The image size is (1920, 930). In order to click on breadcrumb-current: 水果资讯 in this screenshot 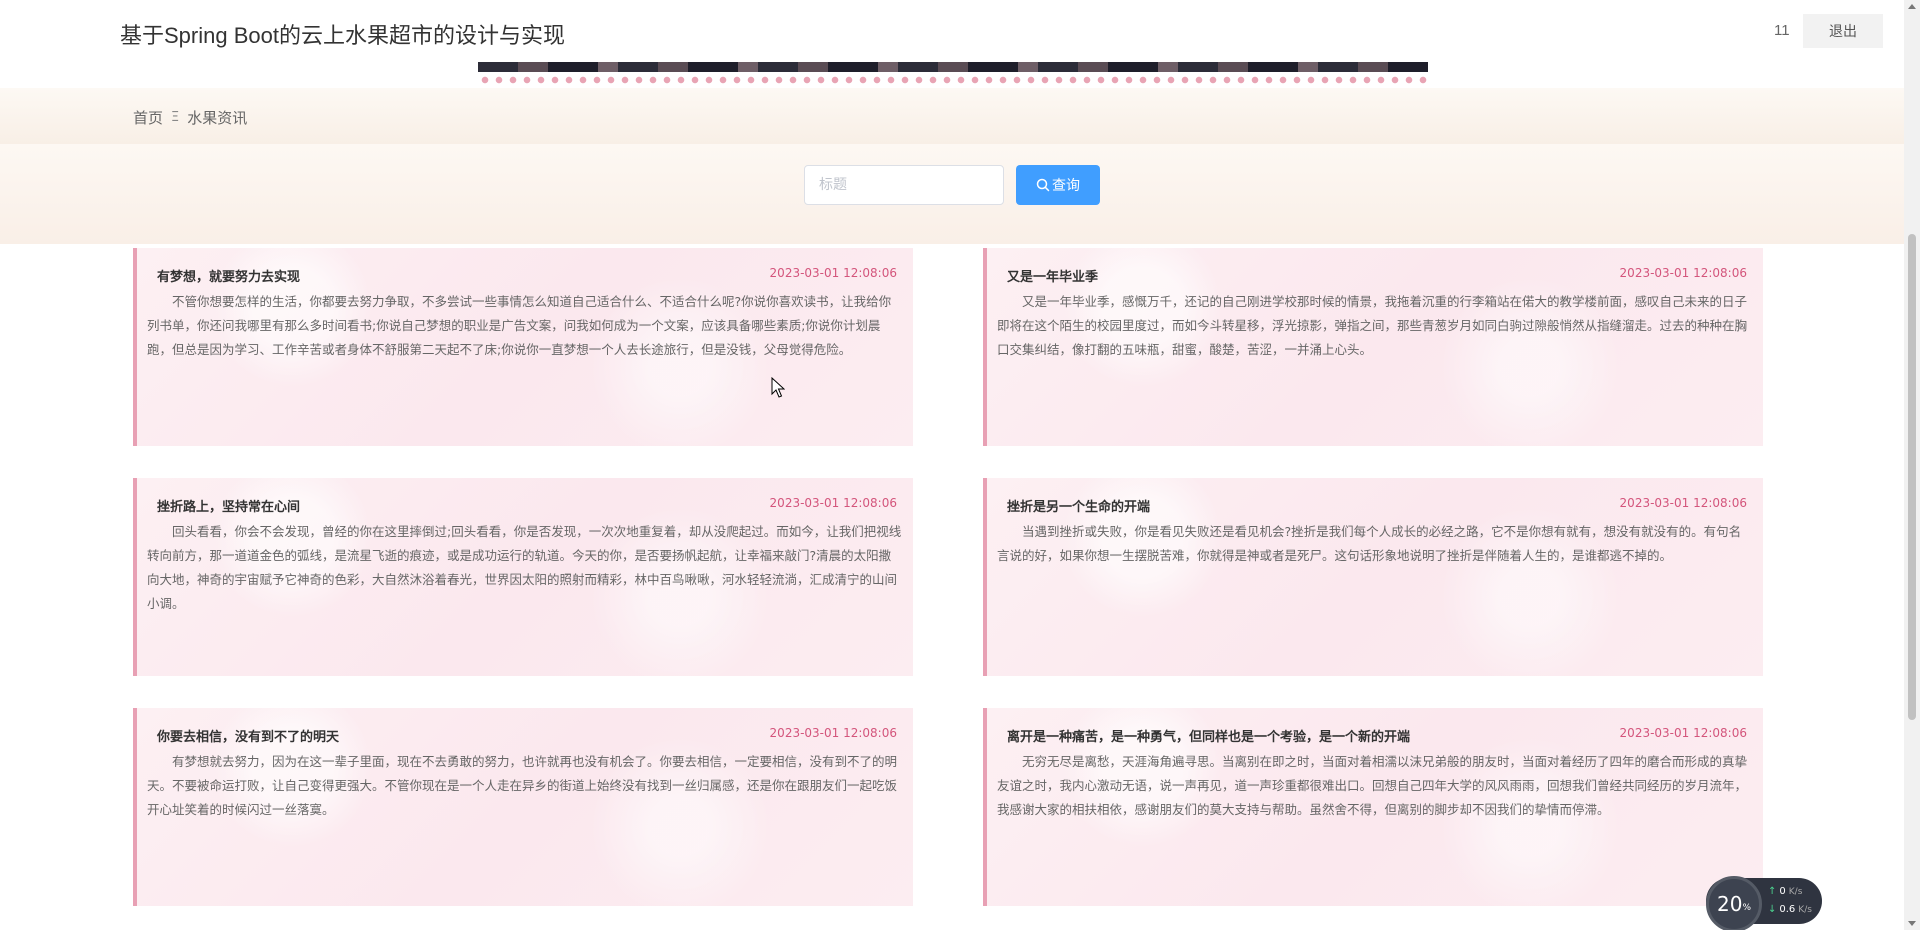, I will do `click(217, 118)`.